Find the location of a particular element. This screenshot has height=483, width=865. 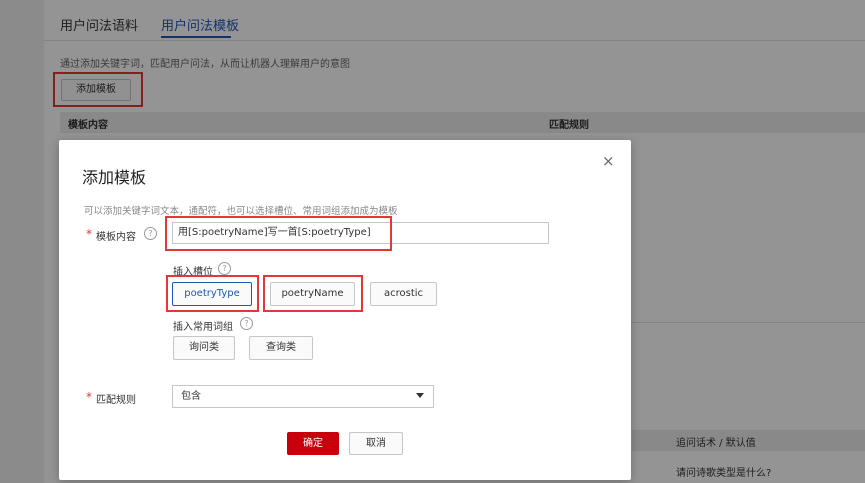

confirm-button: 确定 is located at coordinates (313, 443).